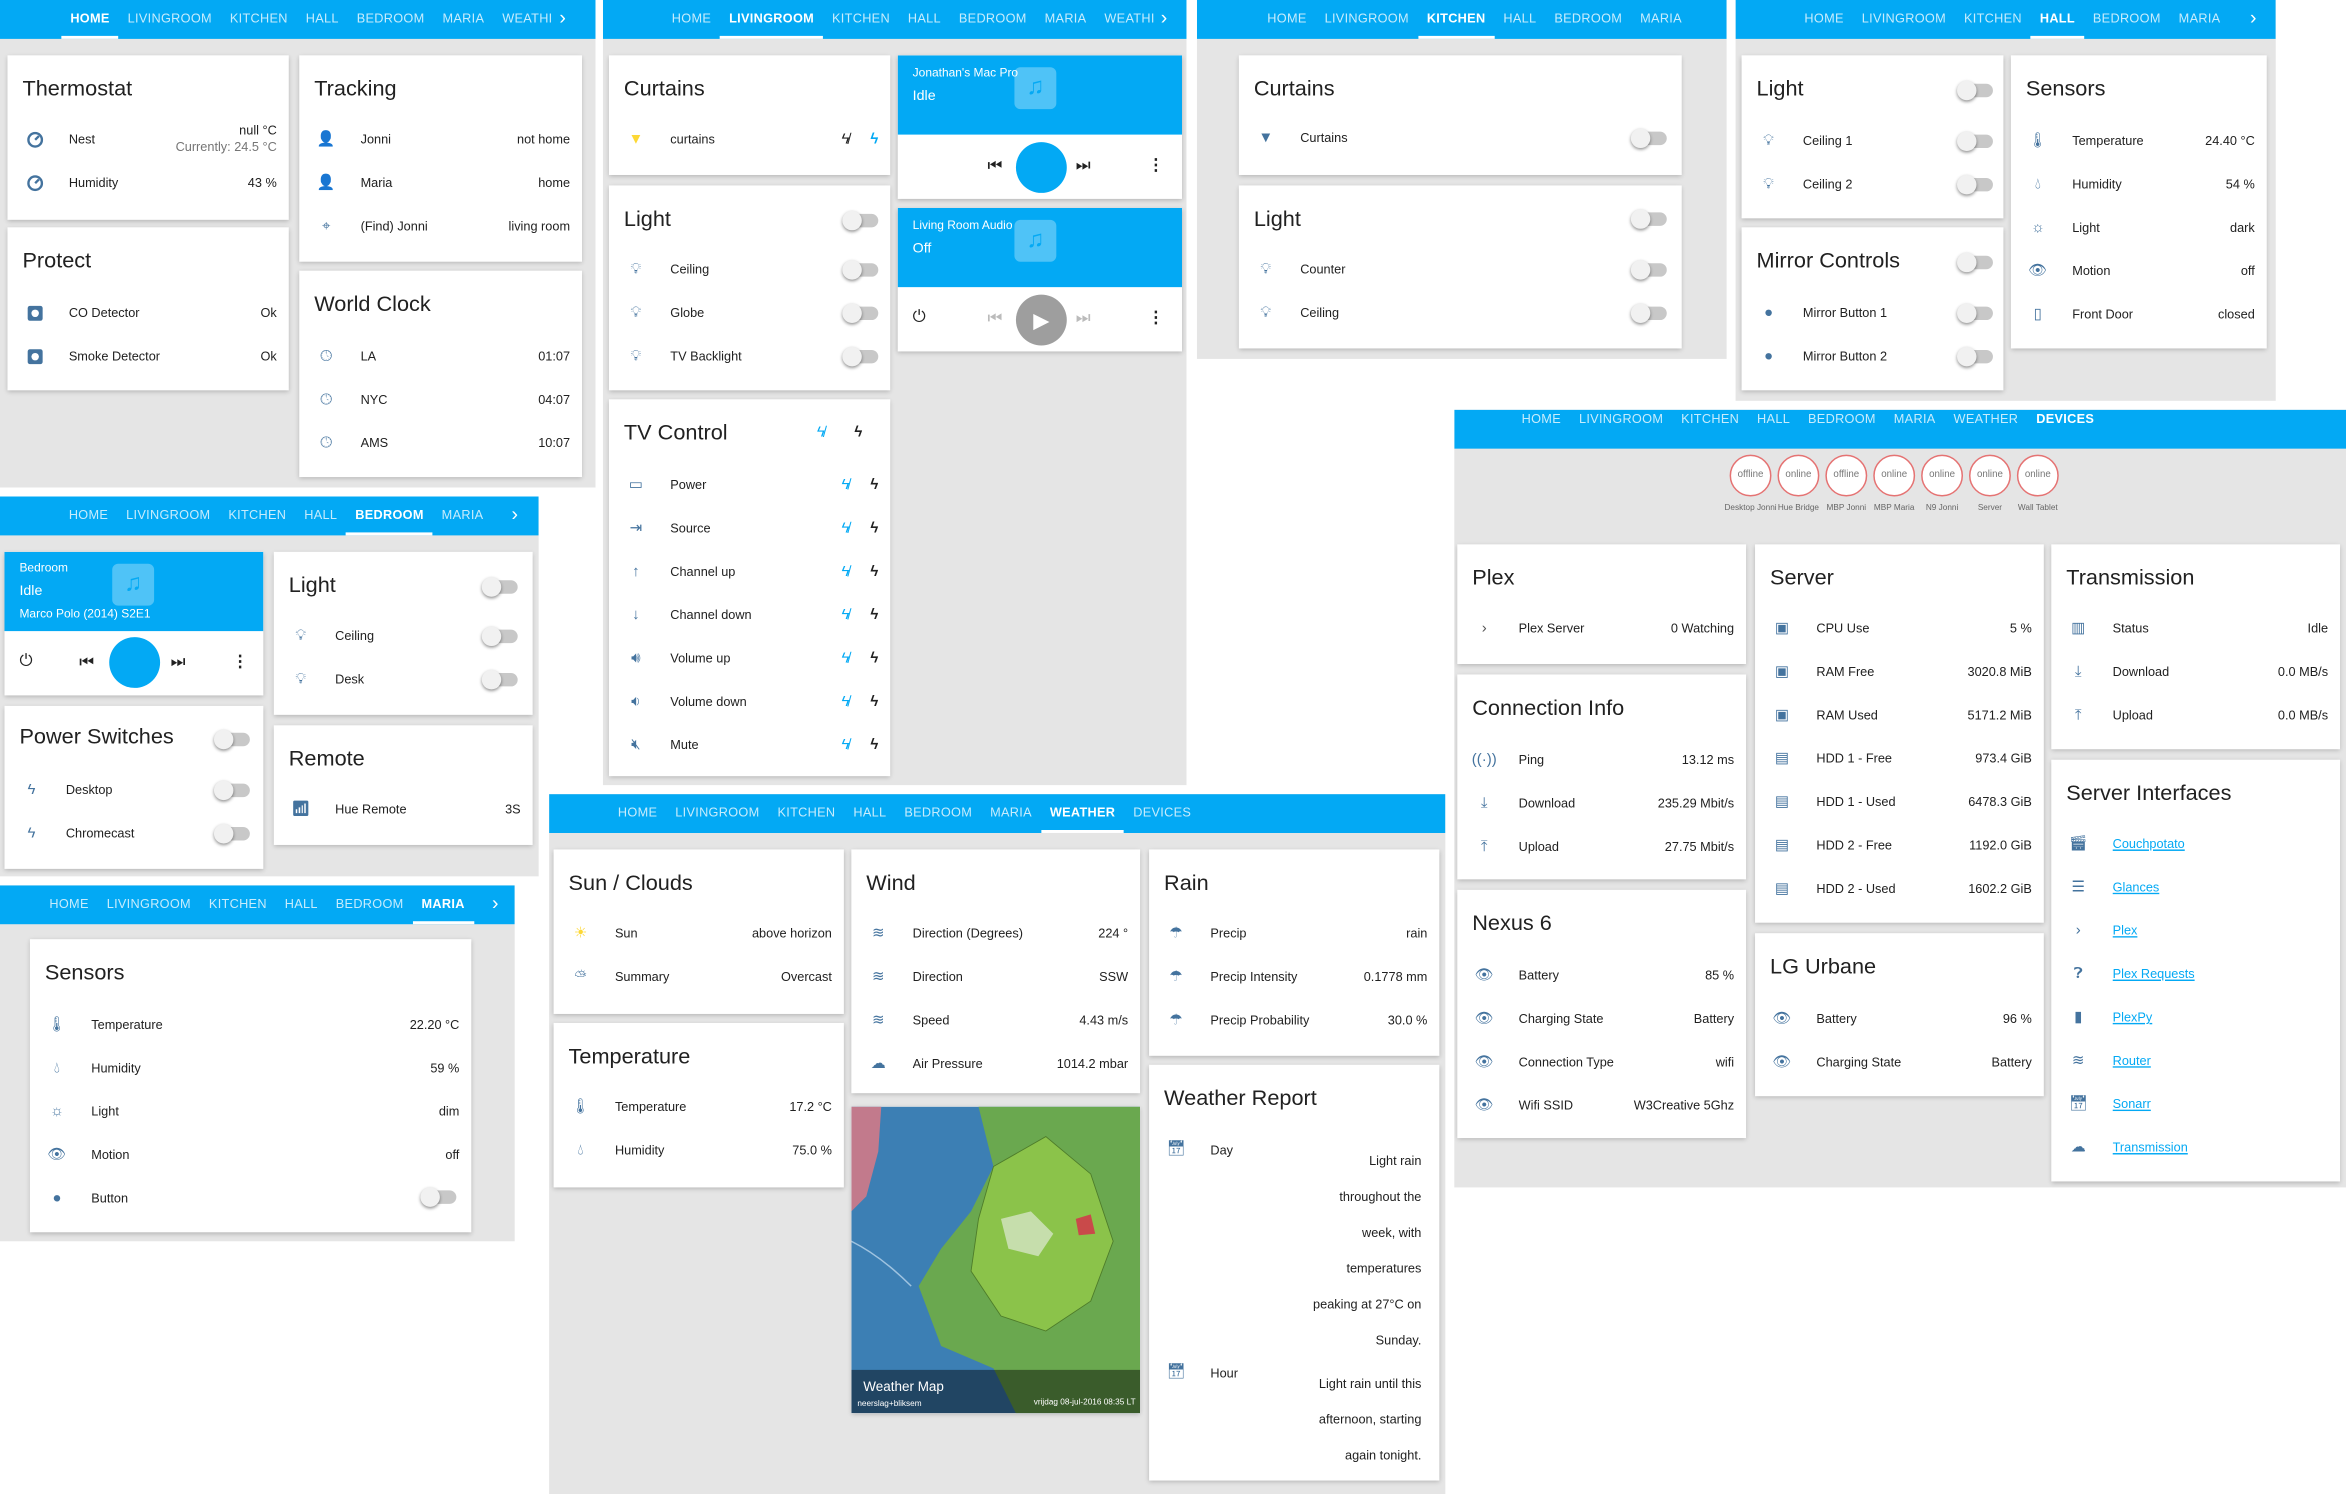  Describe the element at coordinates (250, 1155) in the screenshot. I see `sensor-row: 👁︎ Motion off` at that location.